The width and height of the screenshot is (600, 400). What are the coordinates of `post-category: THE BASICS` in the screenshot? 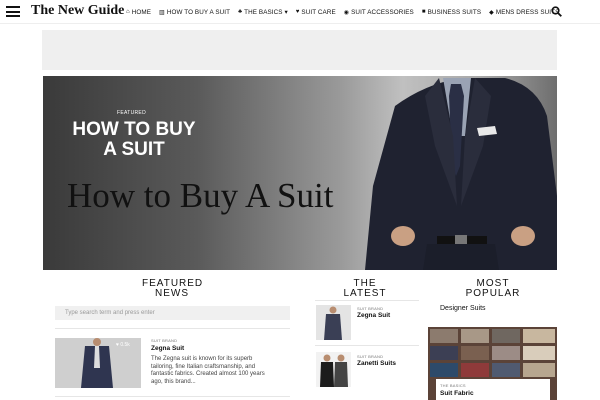 It's located at (453, 385).